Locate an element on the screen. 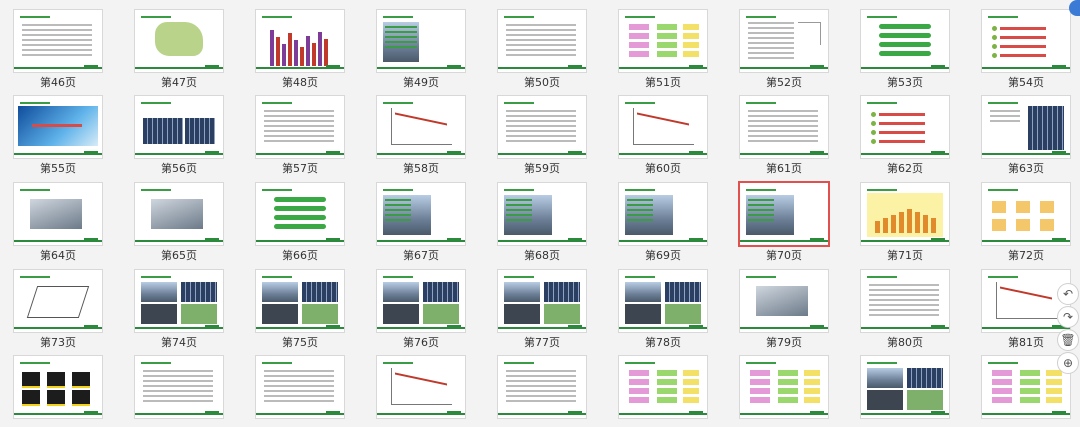 This screenshot has width=1080, height=427. slide-thumbnail-selected is located at coordinates (784, 214).